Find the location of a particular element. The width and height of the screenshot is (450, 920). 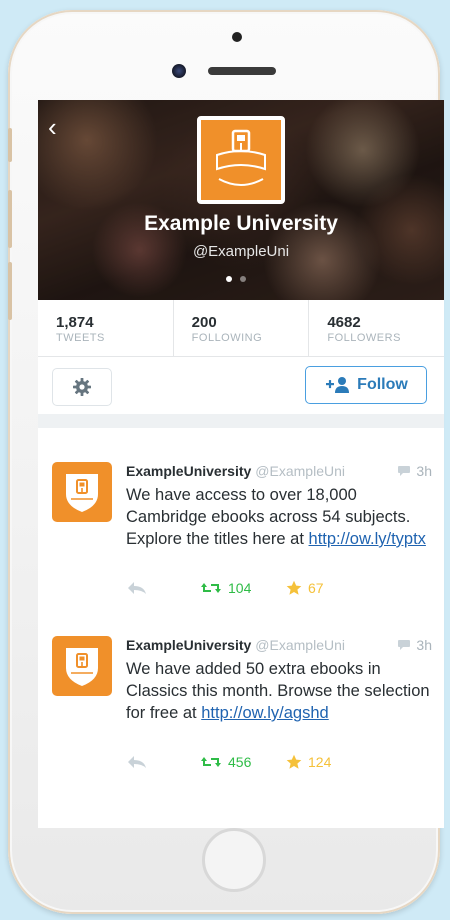

tweet-link: http://ow.ly/typtx is located at coordinates (367, 539).